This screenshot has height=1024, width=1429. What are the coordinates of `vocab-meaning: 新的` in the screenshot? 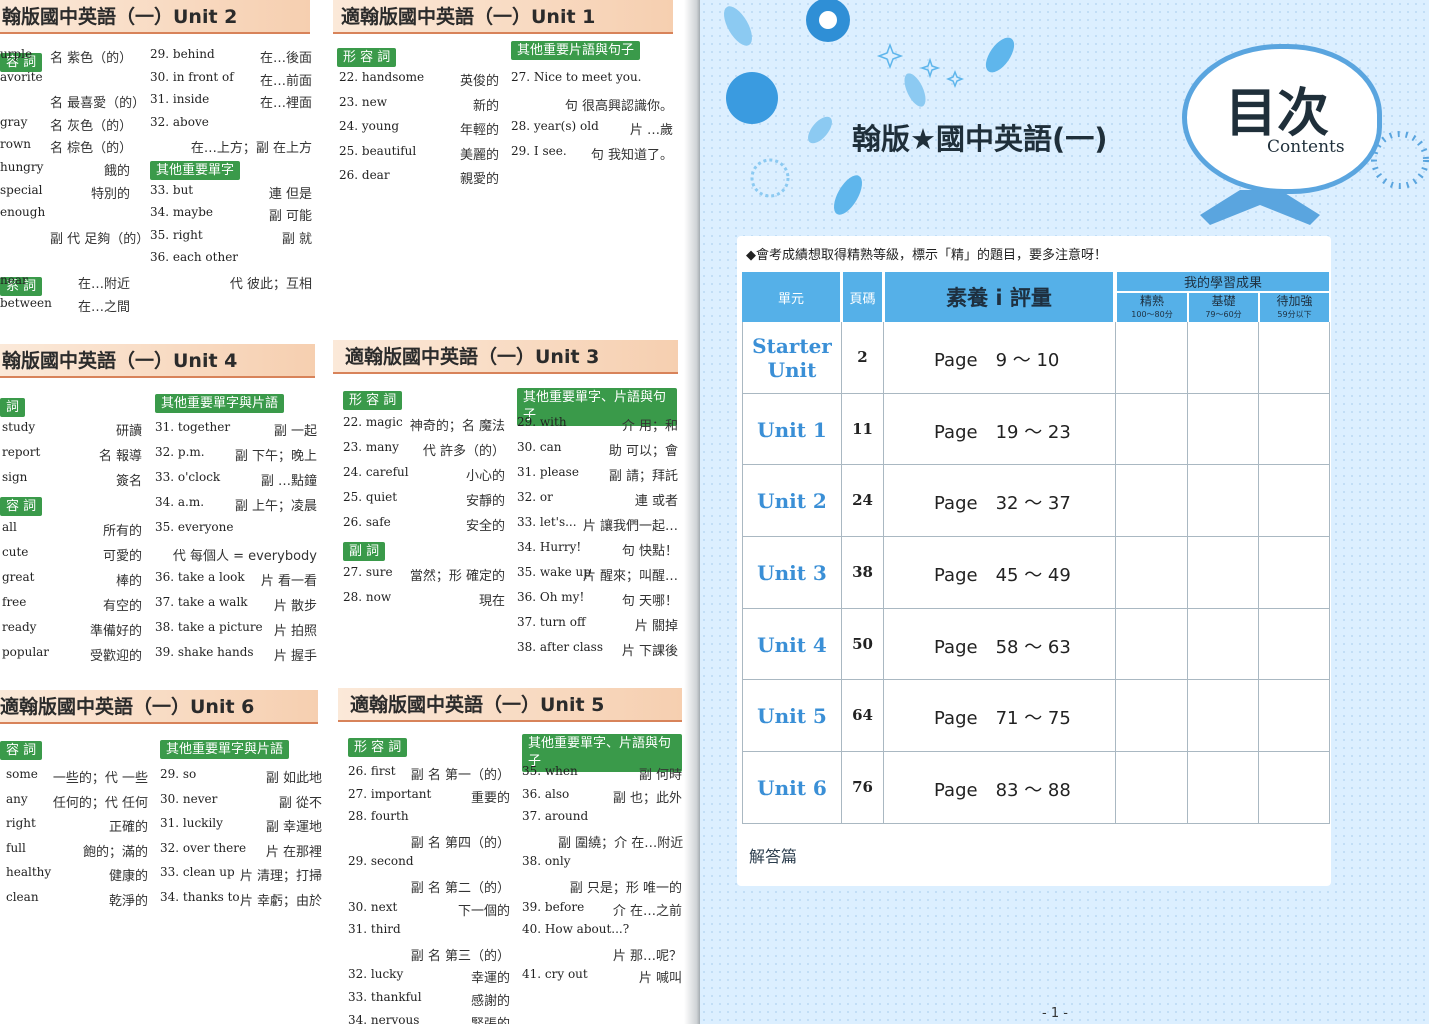 It's located at (485, 106).